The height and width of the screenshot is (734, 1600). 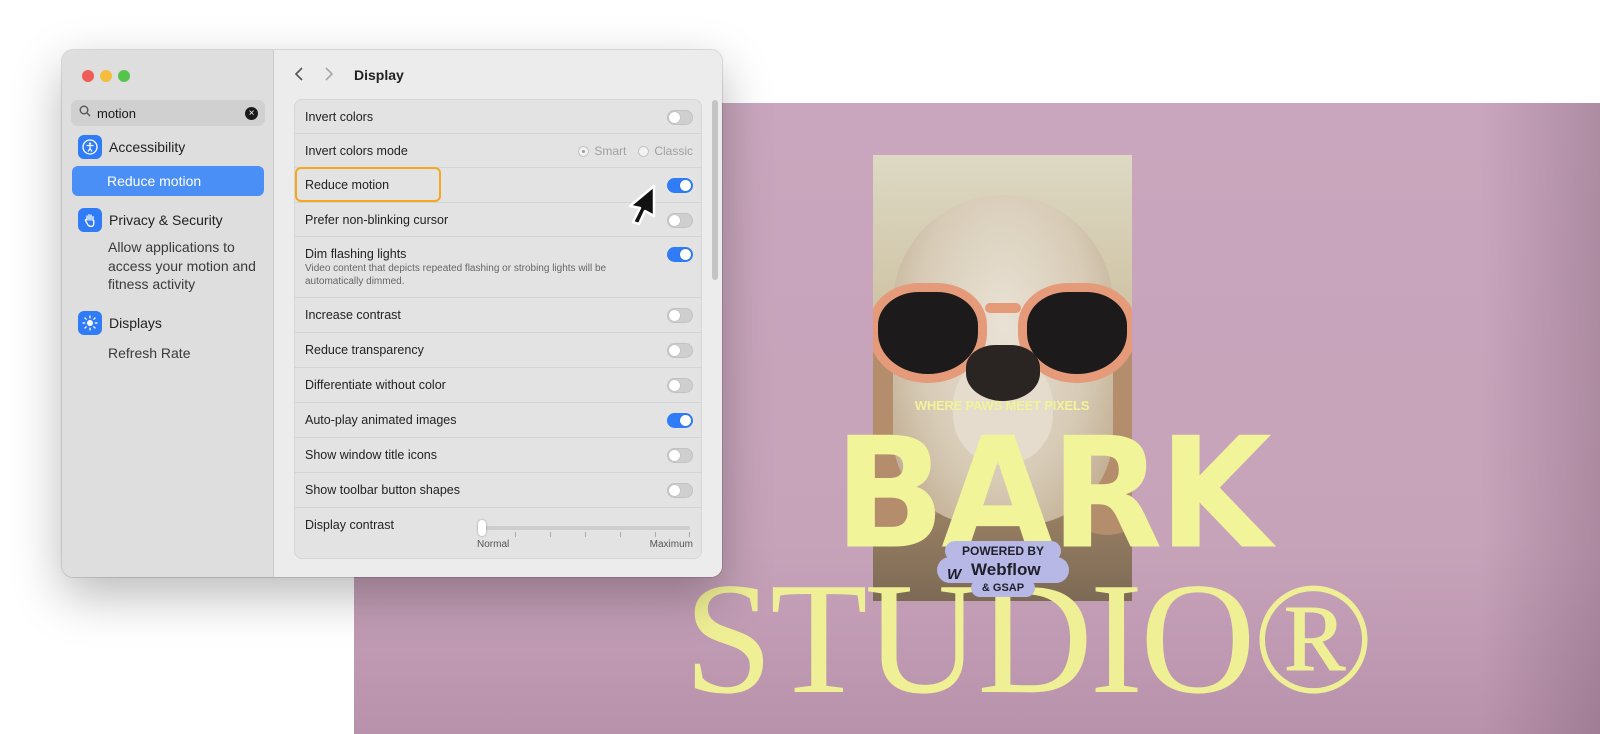 I want to click on radio-classic: Classic, so click(x=665, y=151).